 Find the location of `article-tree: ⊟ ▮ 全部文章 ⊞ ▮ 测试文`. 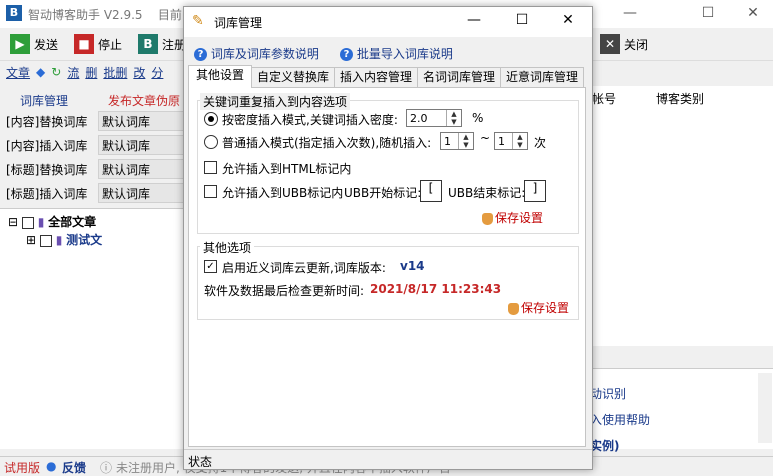

article-tree: ⊟ ▮ 全部文章 ⊞ ▮ 测试文 is located at coordinates (92, 328).